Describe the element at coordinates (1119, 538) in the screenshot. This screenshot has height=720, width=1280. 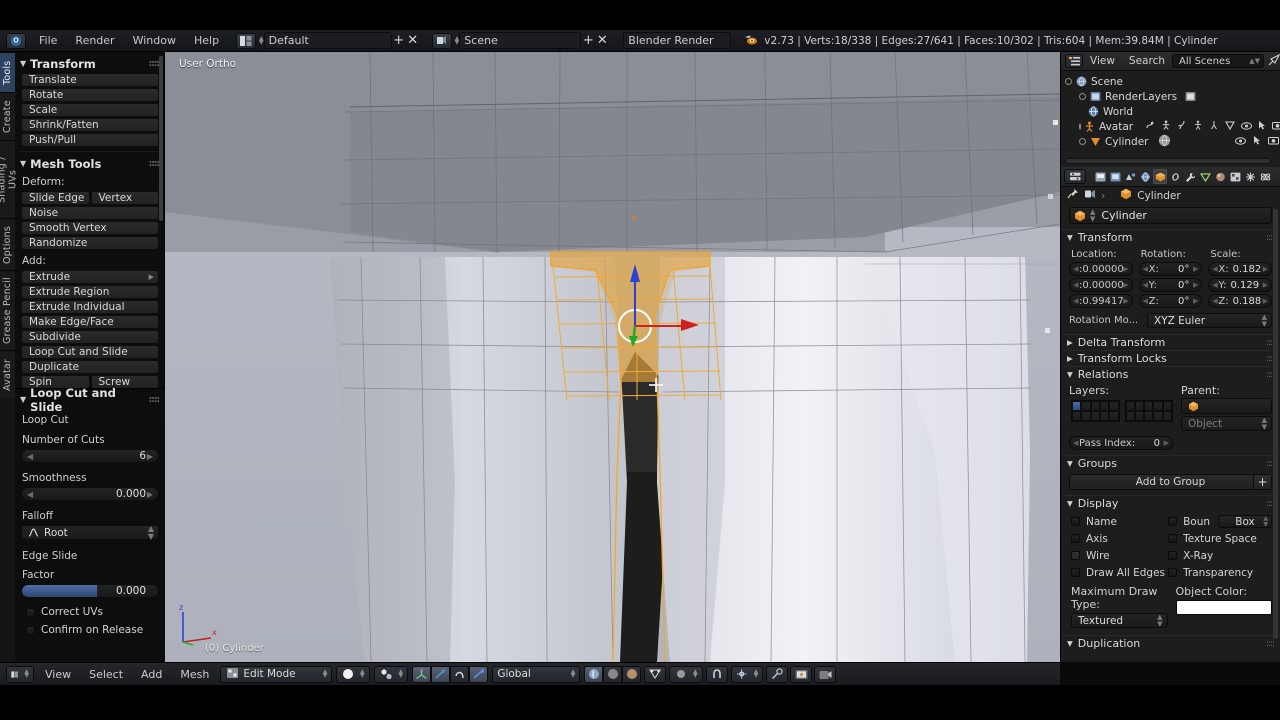
I see `display-axis-row: Axis` at that location.